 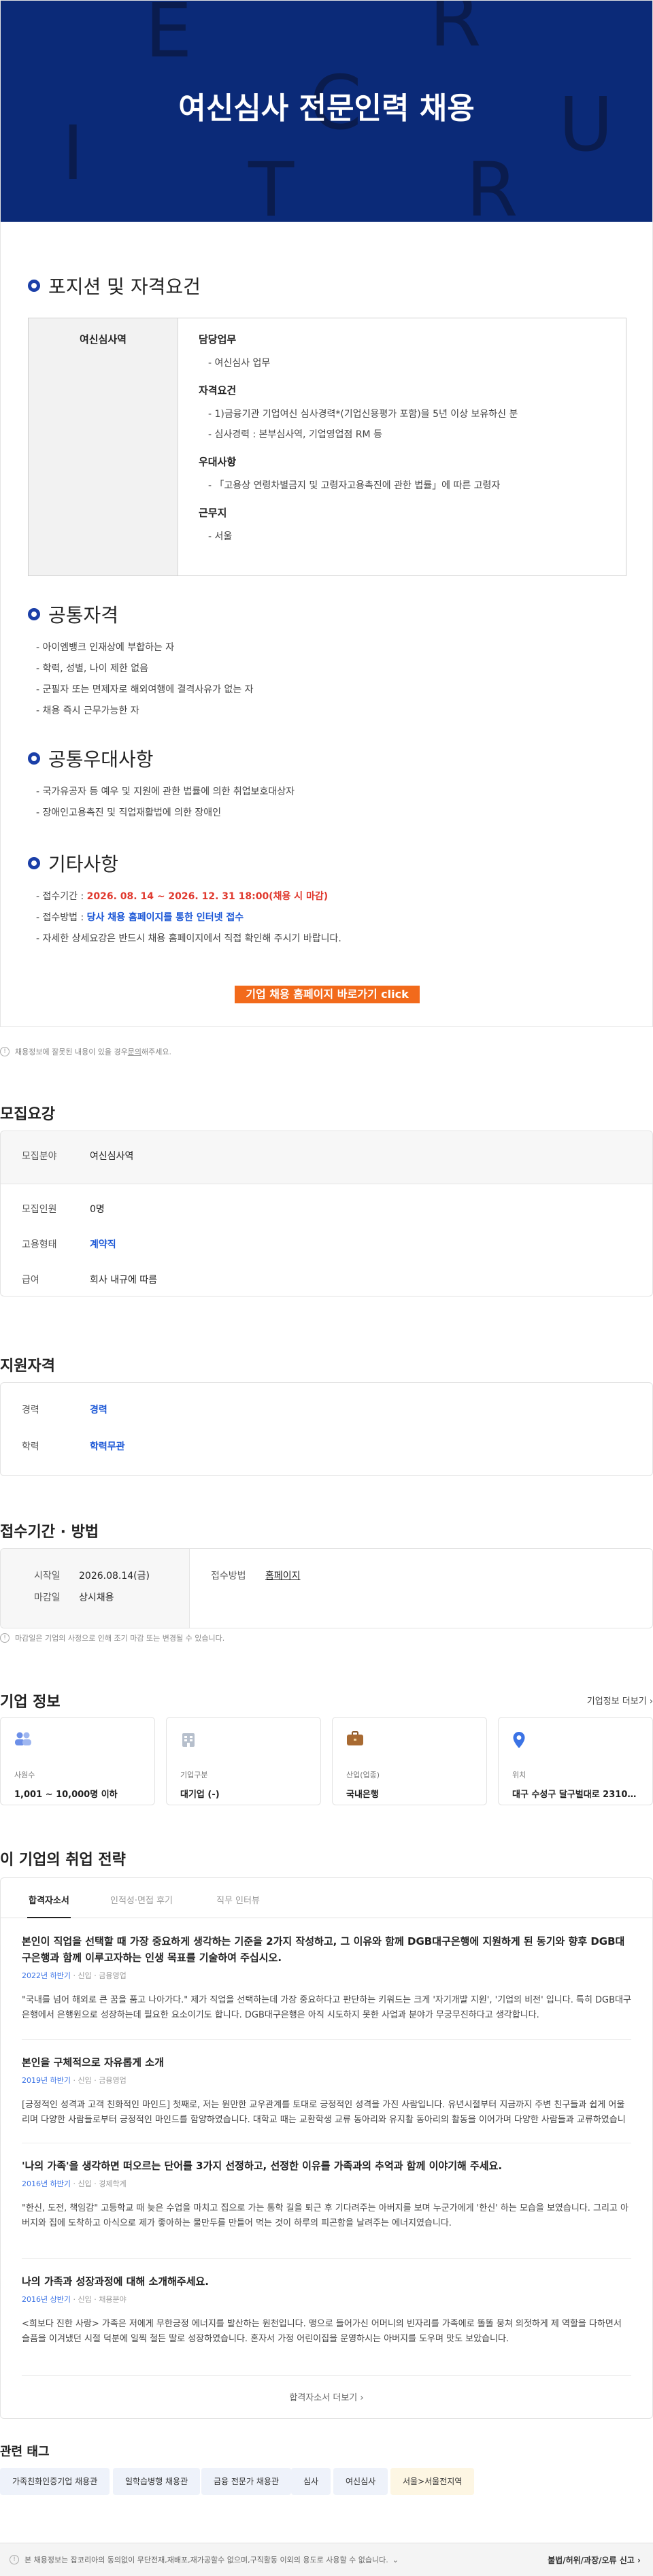 What do you see at coordinates (134, 1051) in the screenshot?
I see `inquiry-link: 문의` at bounding box center [134, 1051].